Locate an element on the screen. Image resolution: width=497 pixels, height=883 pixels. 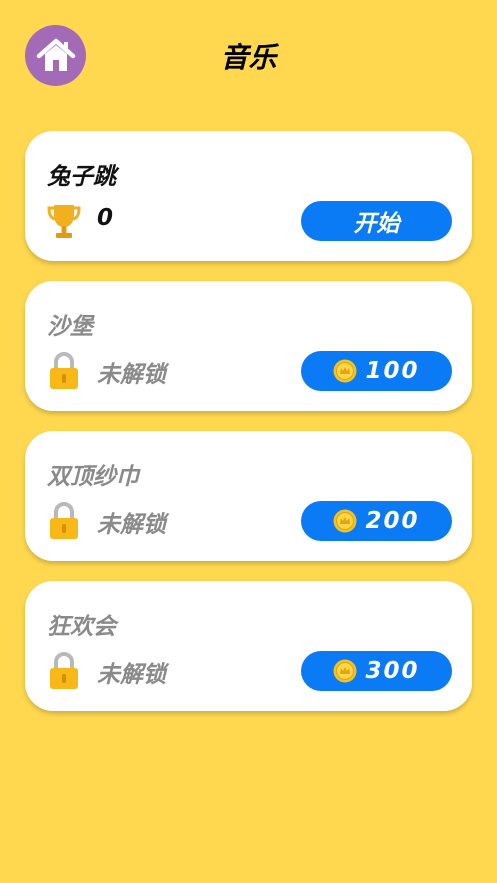
song-title: 沙堡 is located at coordinates (70, 327).